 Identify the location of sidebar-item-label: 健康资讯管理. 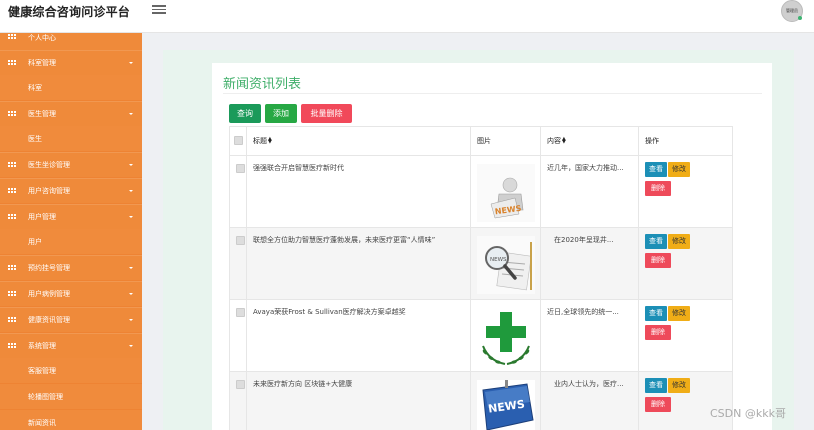
(49, 320).